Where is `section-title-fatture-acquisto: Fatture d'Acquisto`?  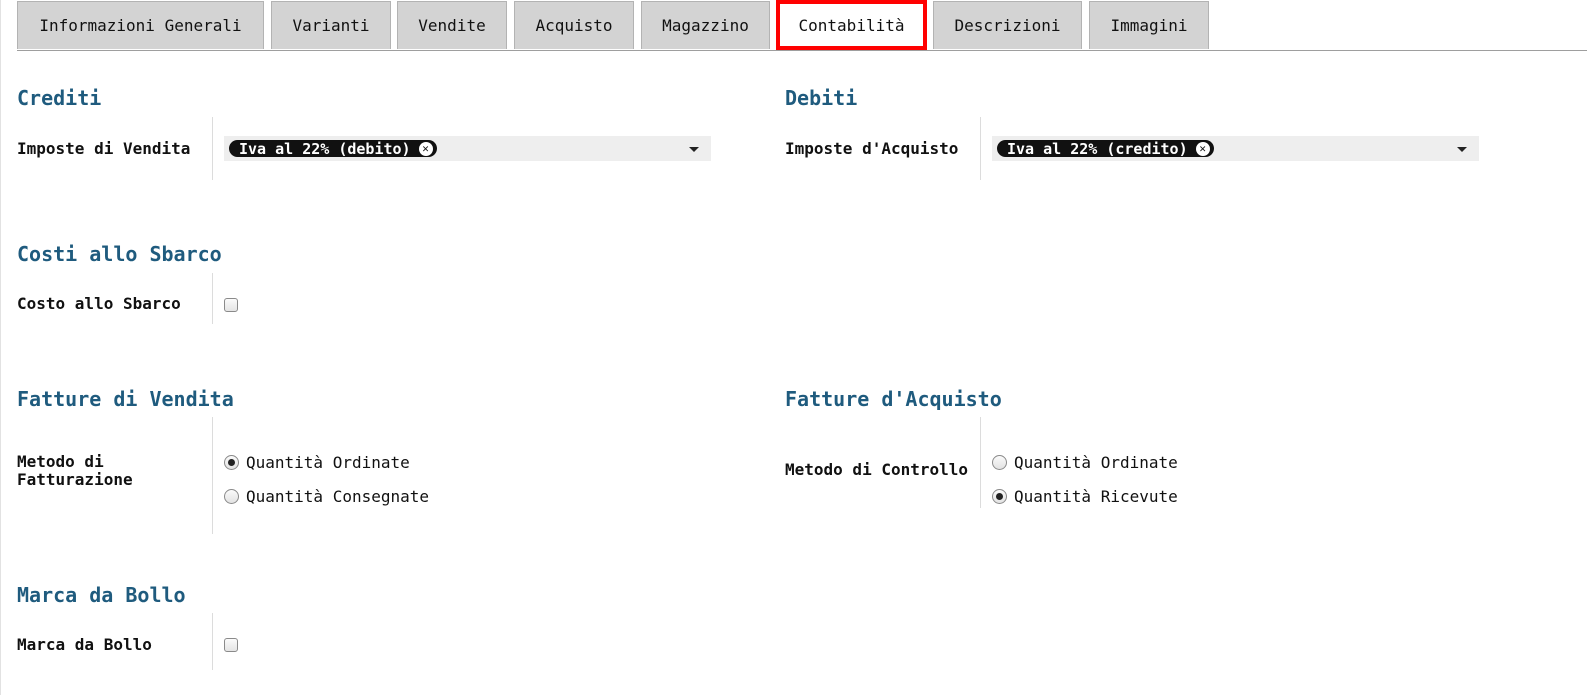
section-title-fatture-acquisto: Fatture d'Acquisto is located at coordinates (893, 399).